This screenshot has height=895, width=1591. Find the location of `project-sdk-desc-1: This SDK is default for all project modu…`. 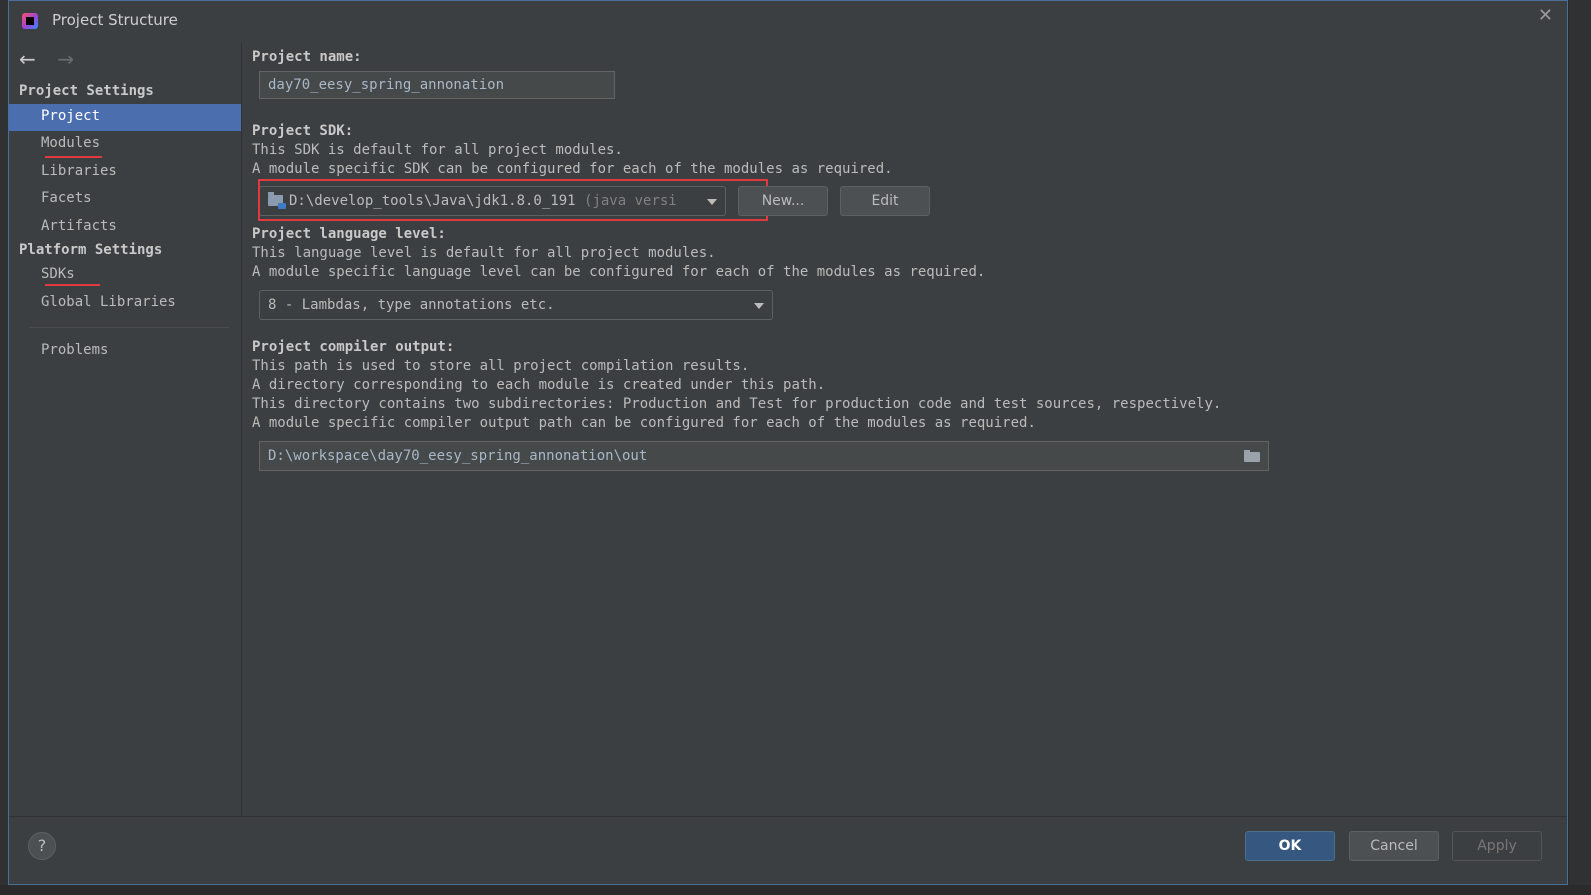

project-sdk-desc-1: This SDK is default for all project modu… is located at coordinates (437, 150).